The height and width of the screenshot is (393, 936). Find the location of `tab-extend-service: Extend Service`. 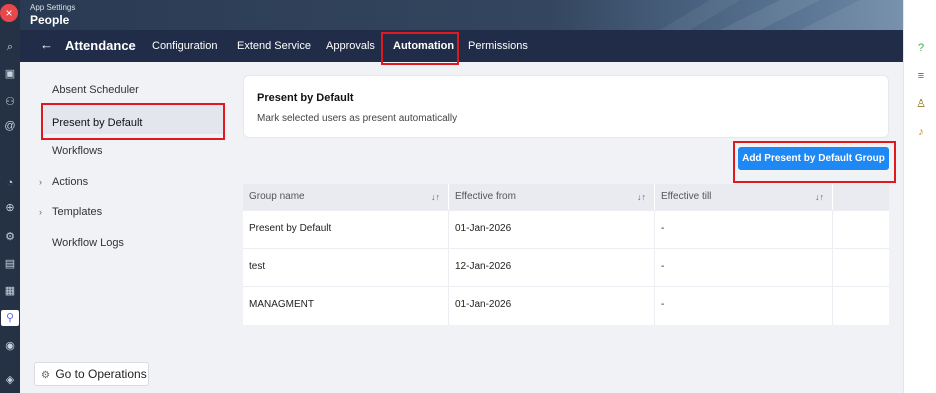

tab-extend-service: Extend Service is located at coordinates (274, 46).